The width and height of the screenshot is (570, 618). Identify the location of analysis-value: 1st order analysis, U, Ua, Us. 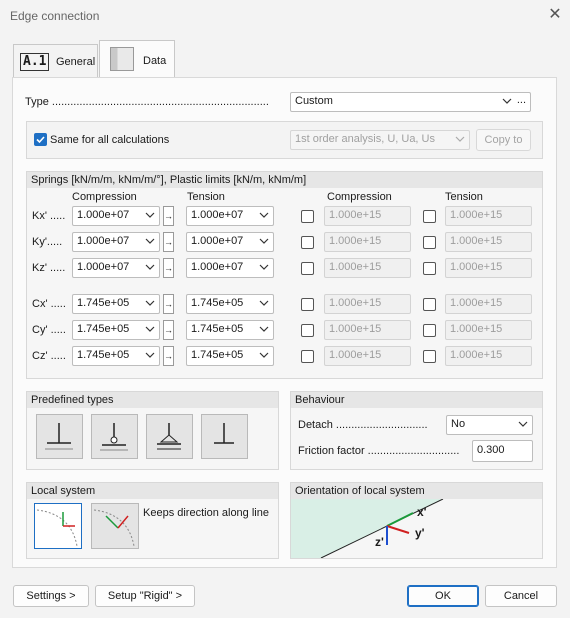
(365, 139).